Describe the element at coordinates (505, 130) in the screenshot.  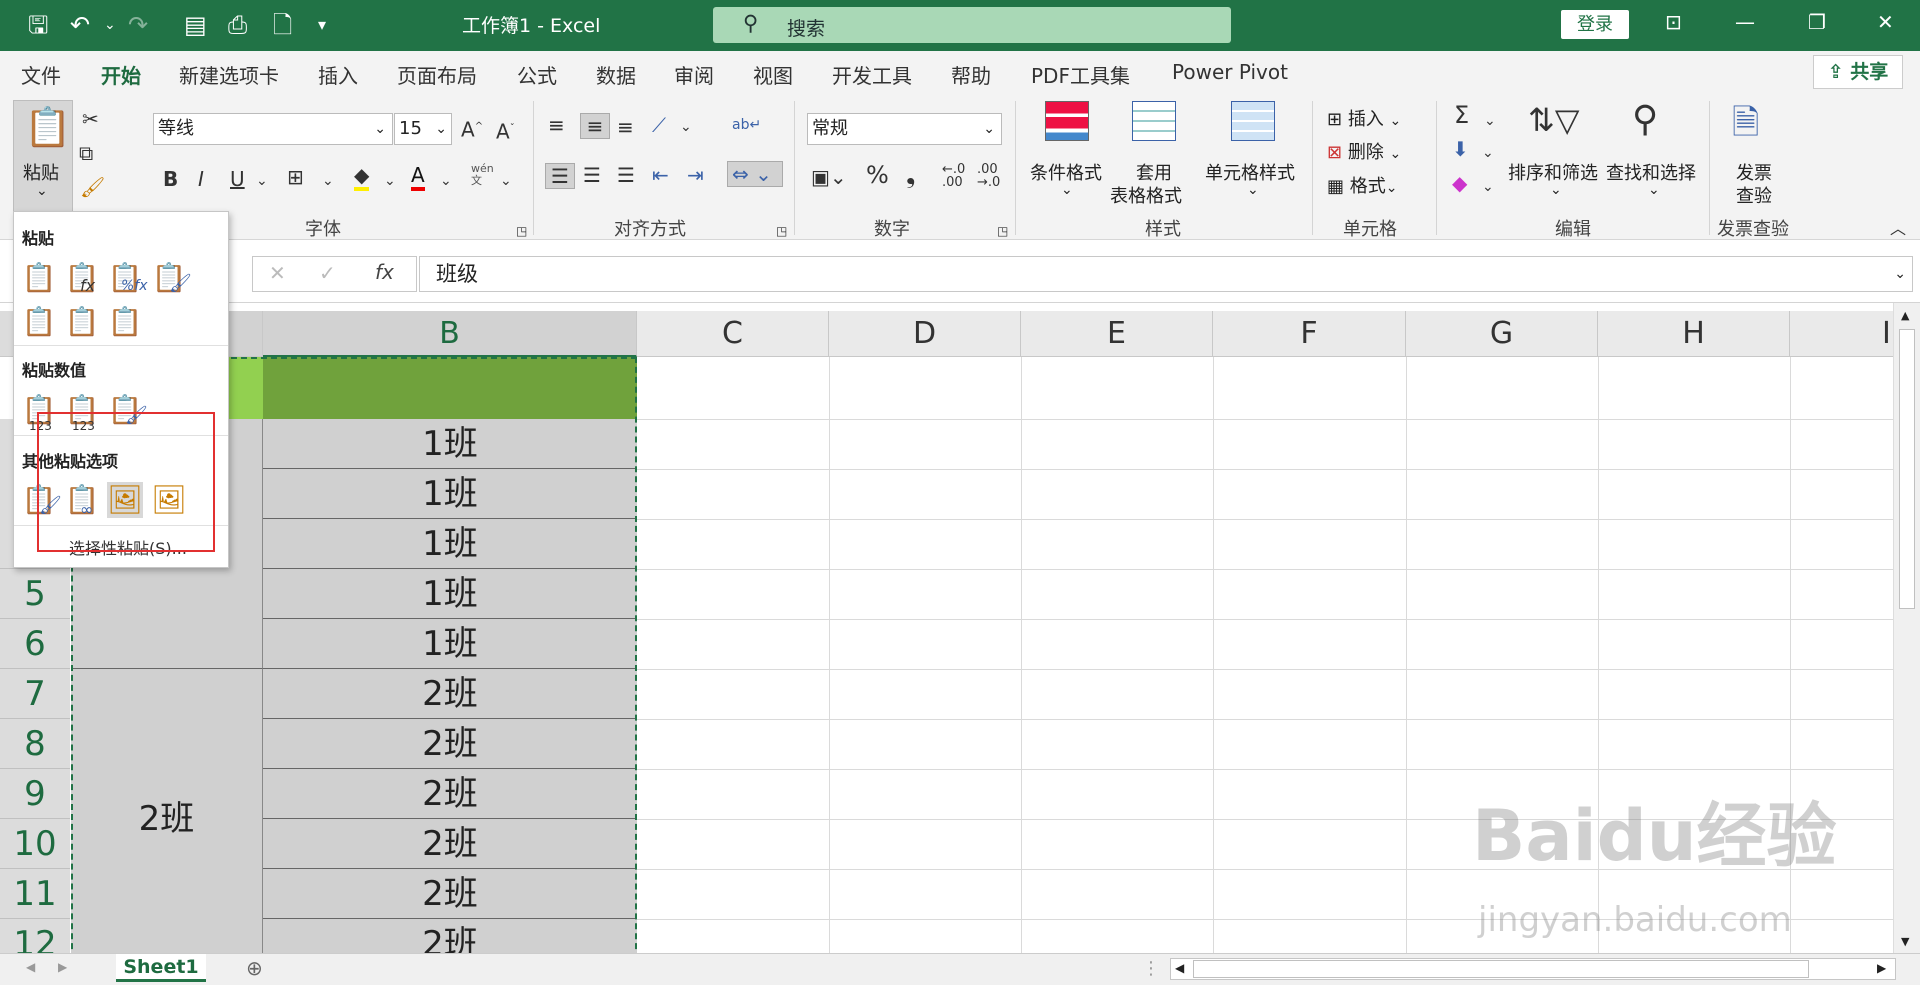
I see `decrease-font-icon: Aˇ` at that location.